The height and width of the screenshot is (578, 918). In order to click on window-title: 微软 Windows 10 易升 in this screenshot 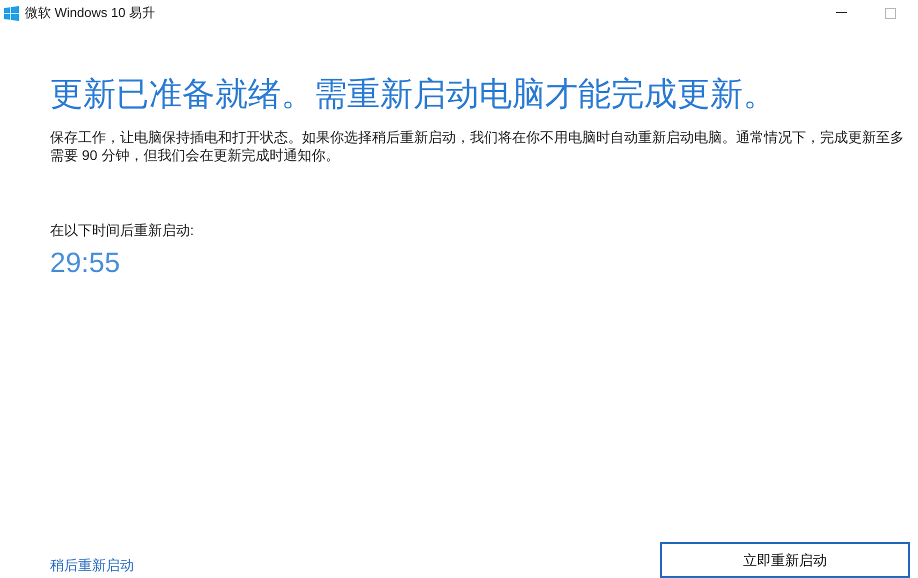, I will do `click(90, 13)`.